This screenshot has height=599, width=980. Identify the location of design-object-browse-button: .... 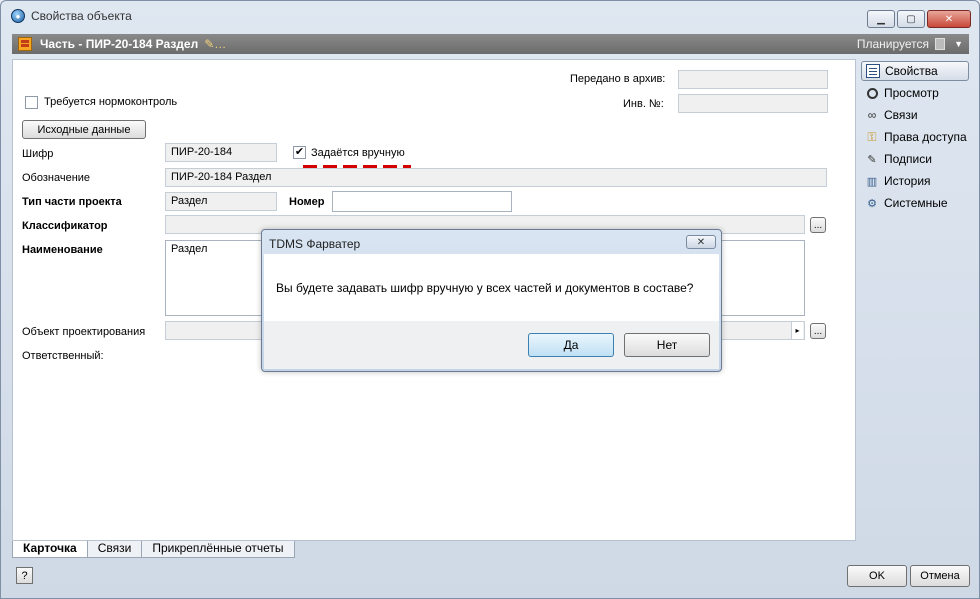
(818, 331).